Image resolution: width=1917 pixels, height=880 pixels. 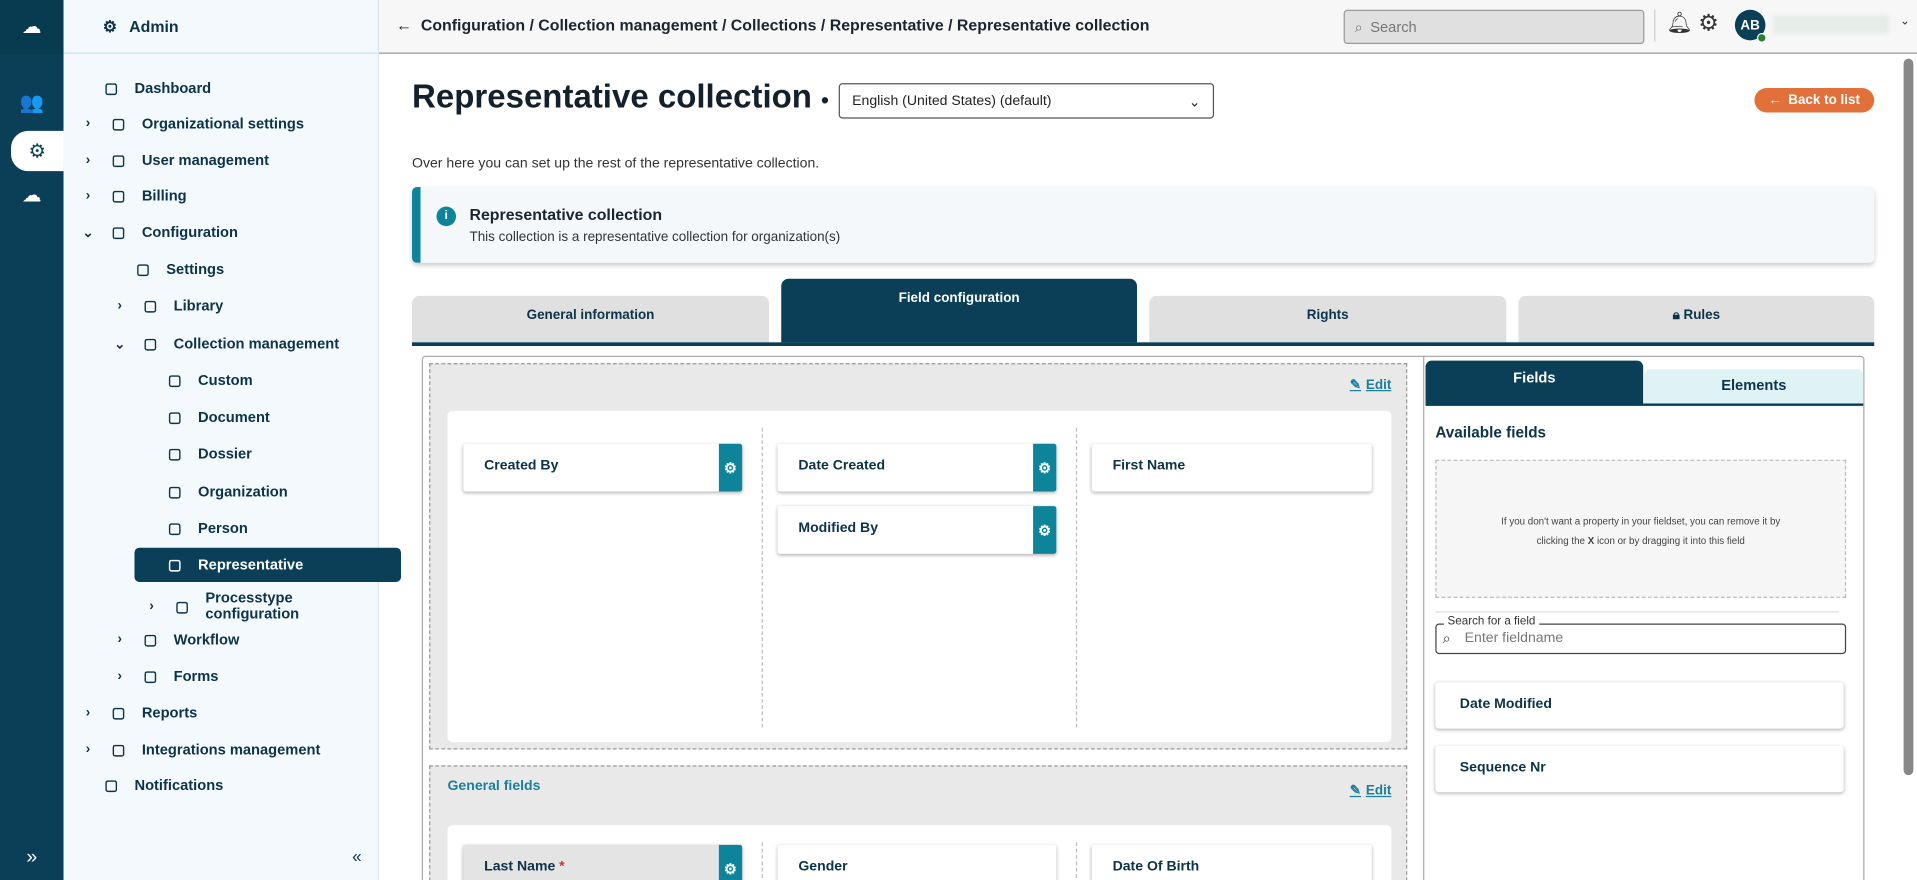 I want to click on sidebar-item-processtype-configuration: › ▢ Processtype configuration, so click(x=229, y=606).